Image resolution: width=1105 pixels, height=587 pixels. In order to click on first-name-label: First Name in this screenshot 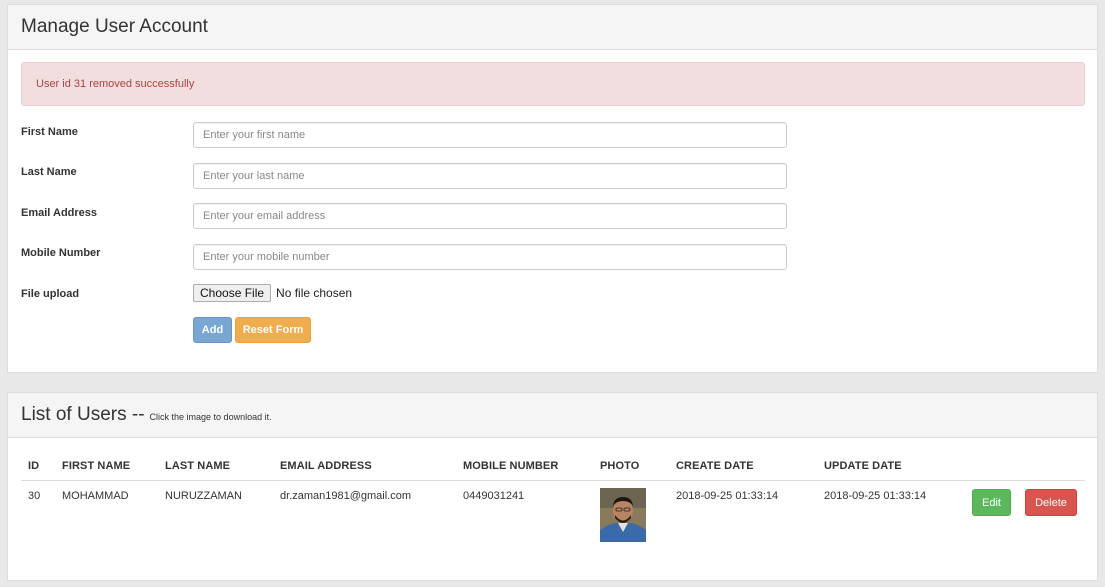, I will do `click(49, 132)`.